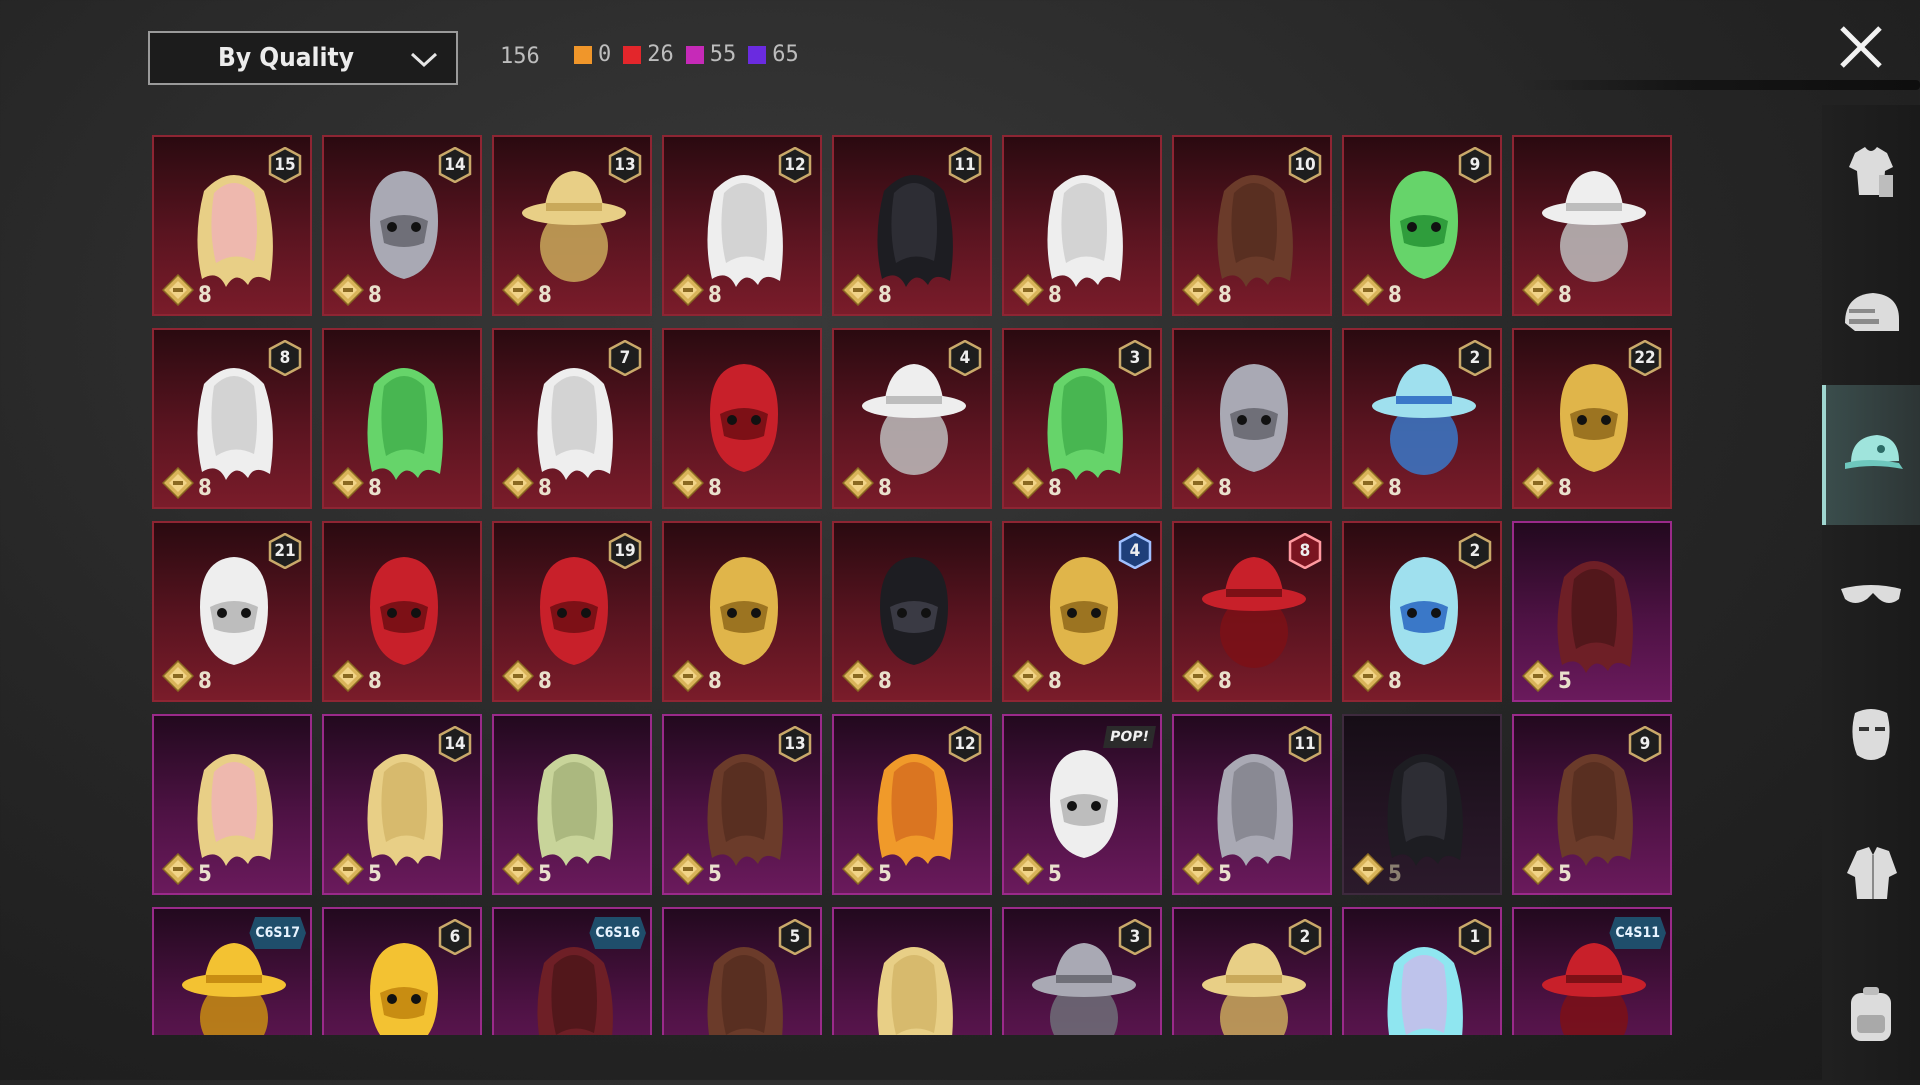 The image size is (1920, 1085). I want to click on item-art-white-cowboy-hat, so click(1594, 226).